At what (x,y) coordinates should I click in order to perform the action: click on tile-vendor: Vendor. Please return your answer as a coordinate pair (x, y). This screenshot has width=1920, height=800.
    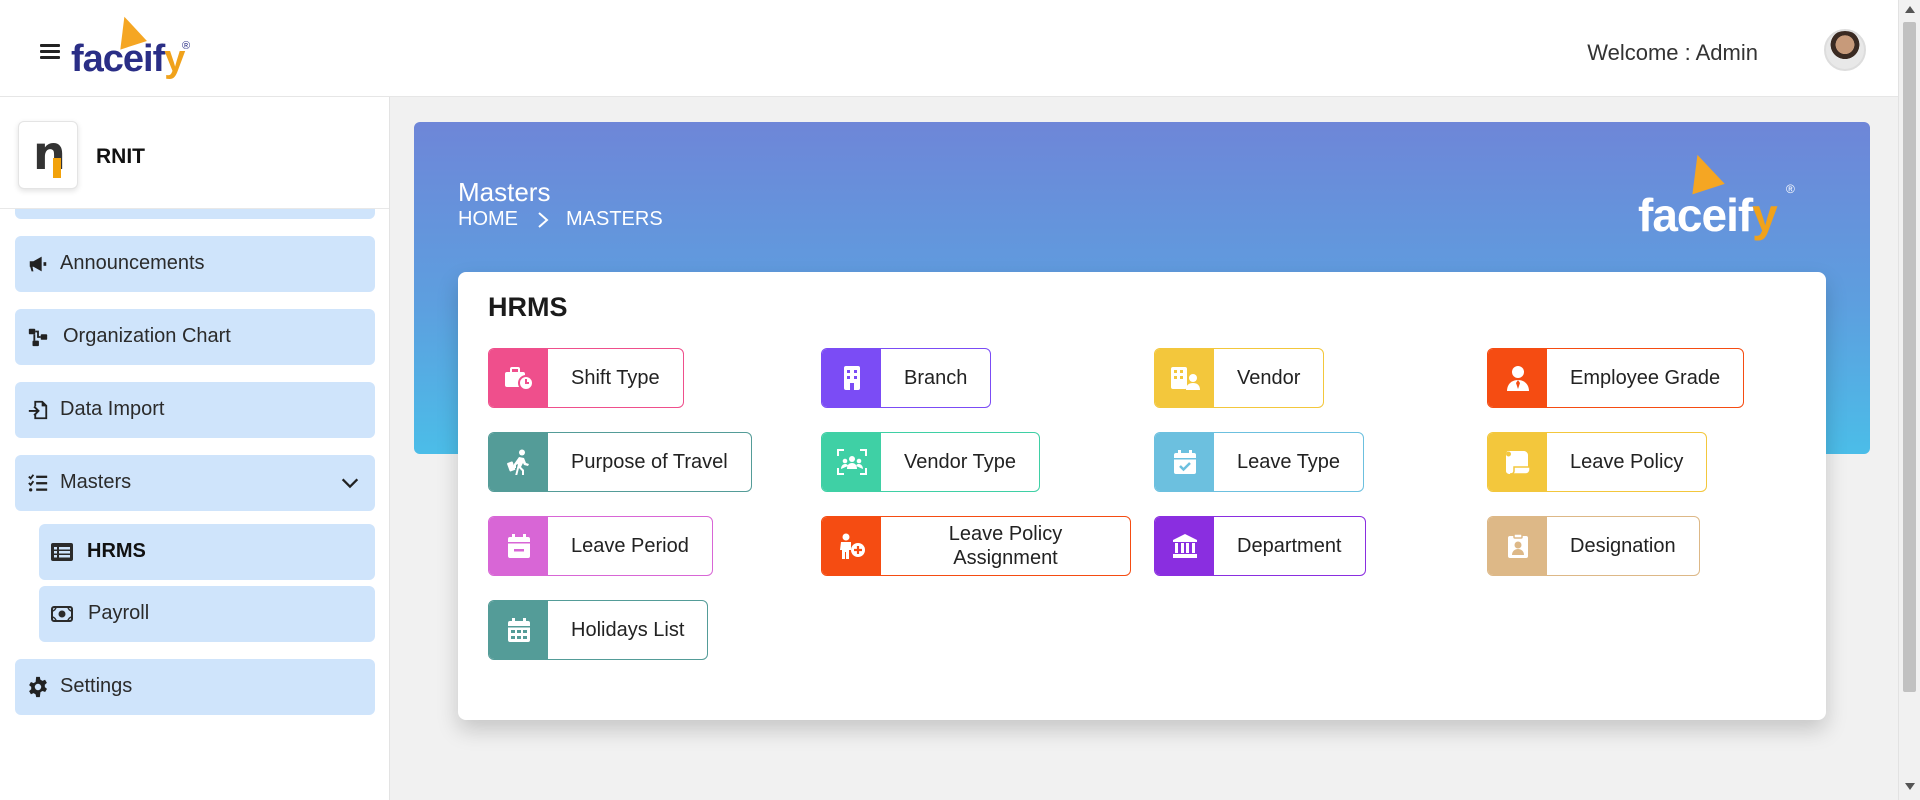
    Looking at the image, I should click on (1239, 378).